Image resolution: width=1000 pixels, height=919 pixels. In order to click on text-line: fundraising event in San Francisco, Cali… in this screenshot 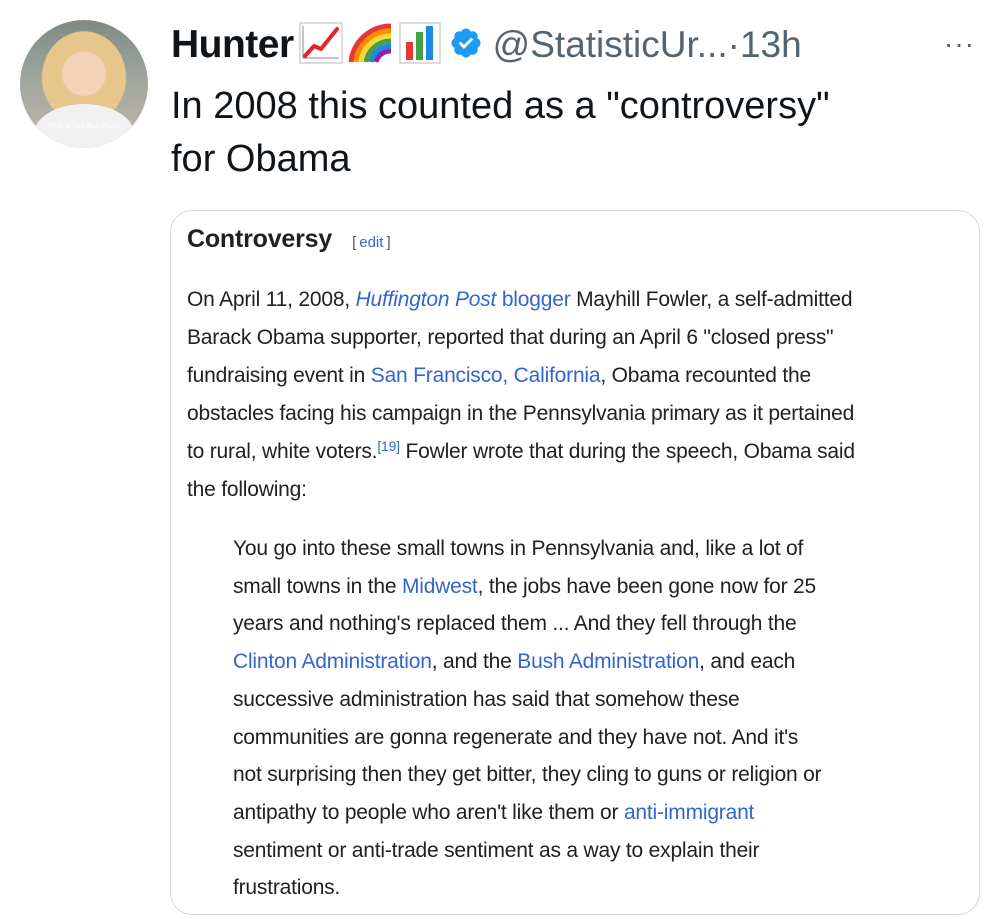, I will do `click(577, 376)`.